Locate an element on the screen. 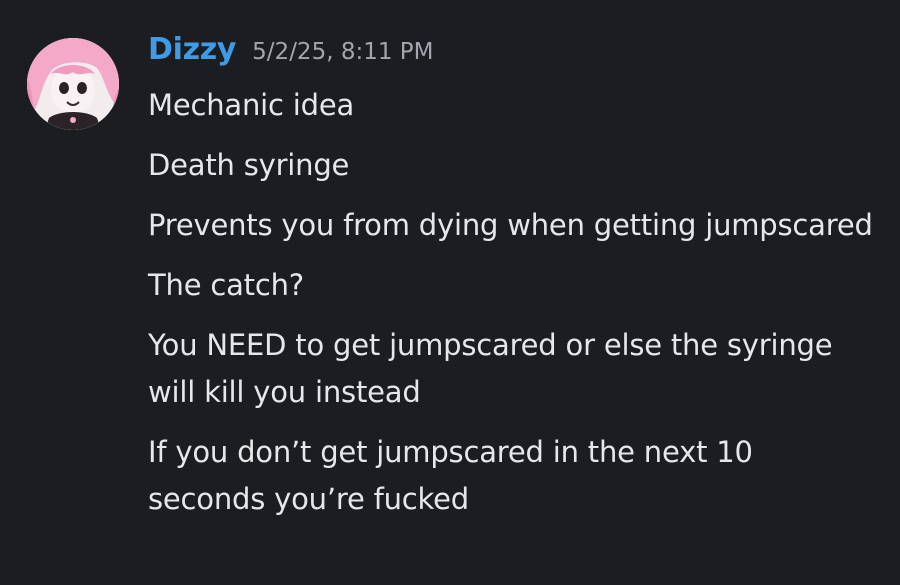 This screenshot has width=900, height=585. username: Dizzy is located at coordinates (192, 49).